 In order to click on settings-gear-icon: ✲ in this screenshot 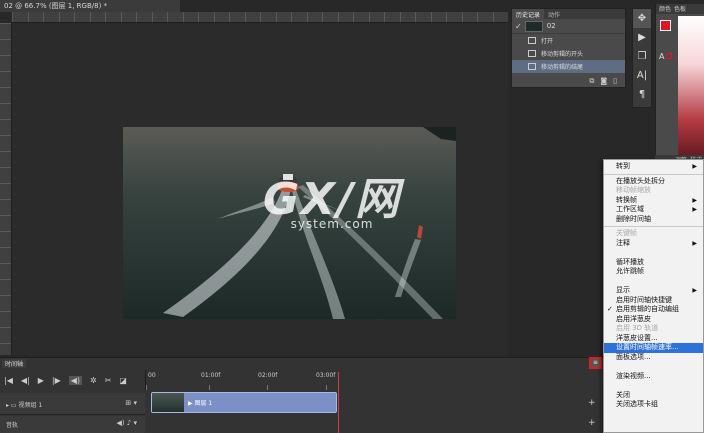, I will do `click(93, 380)`.